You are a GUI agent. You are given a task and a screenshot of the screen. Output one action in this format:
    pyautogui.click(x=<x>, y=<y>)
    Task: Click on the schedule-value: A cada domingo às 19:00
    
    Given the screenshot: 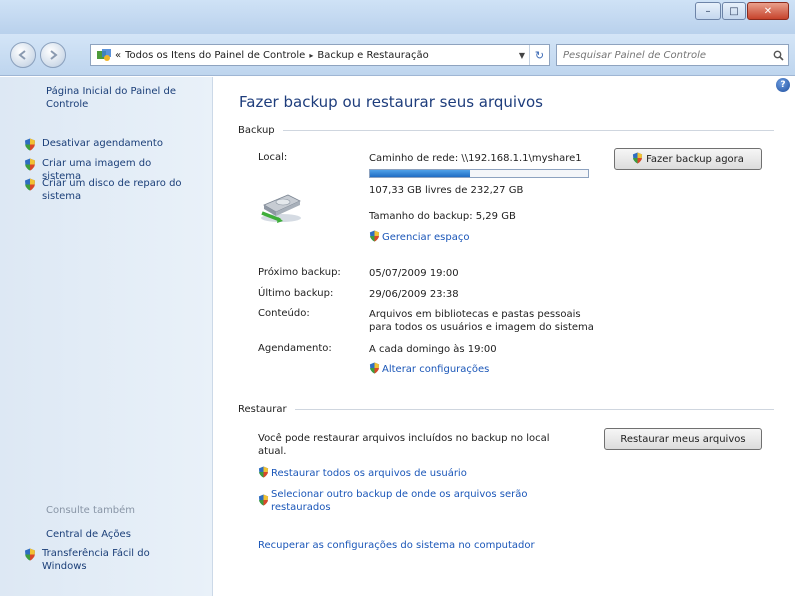 What is the action you would take?
    pyautogui.click(x=433, y=349)
    